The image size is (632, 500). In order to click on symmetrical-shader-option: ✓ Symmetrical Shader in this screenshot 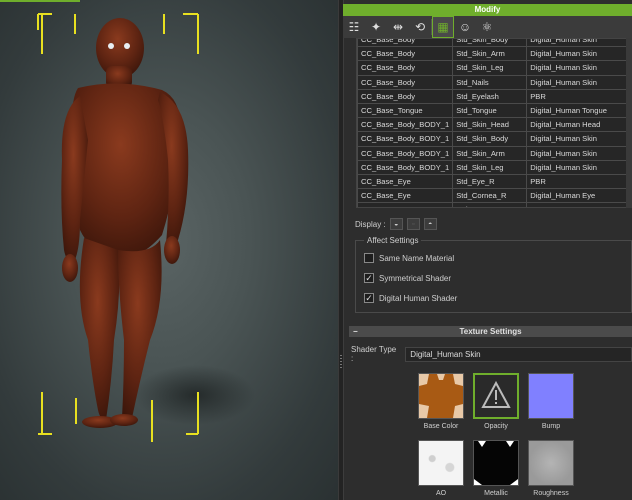, I will do `click(407, 278)`.